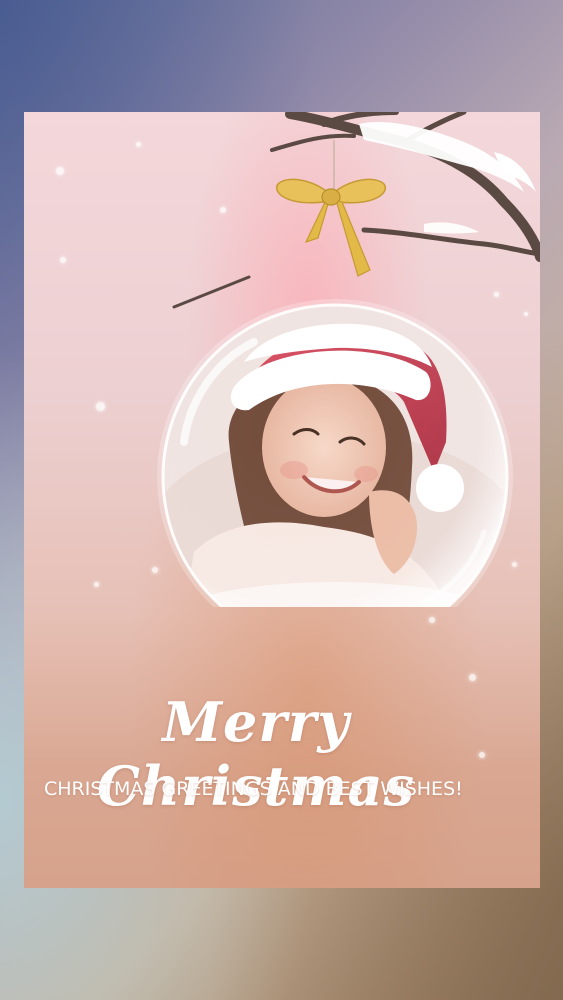  Describe the element at coordinates (331, 227) in the screenshot. I see `gold-ribbon-bow` at that location.